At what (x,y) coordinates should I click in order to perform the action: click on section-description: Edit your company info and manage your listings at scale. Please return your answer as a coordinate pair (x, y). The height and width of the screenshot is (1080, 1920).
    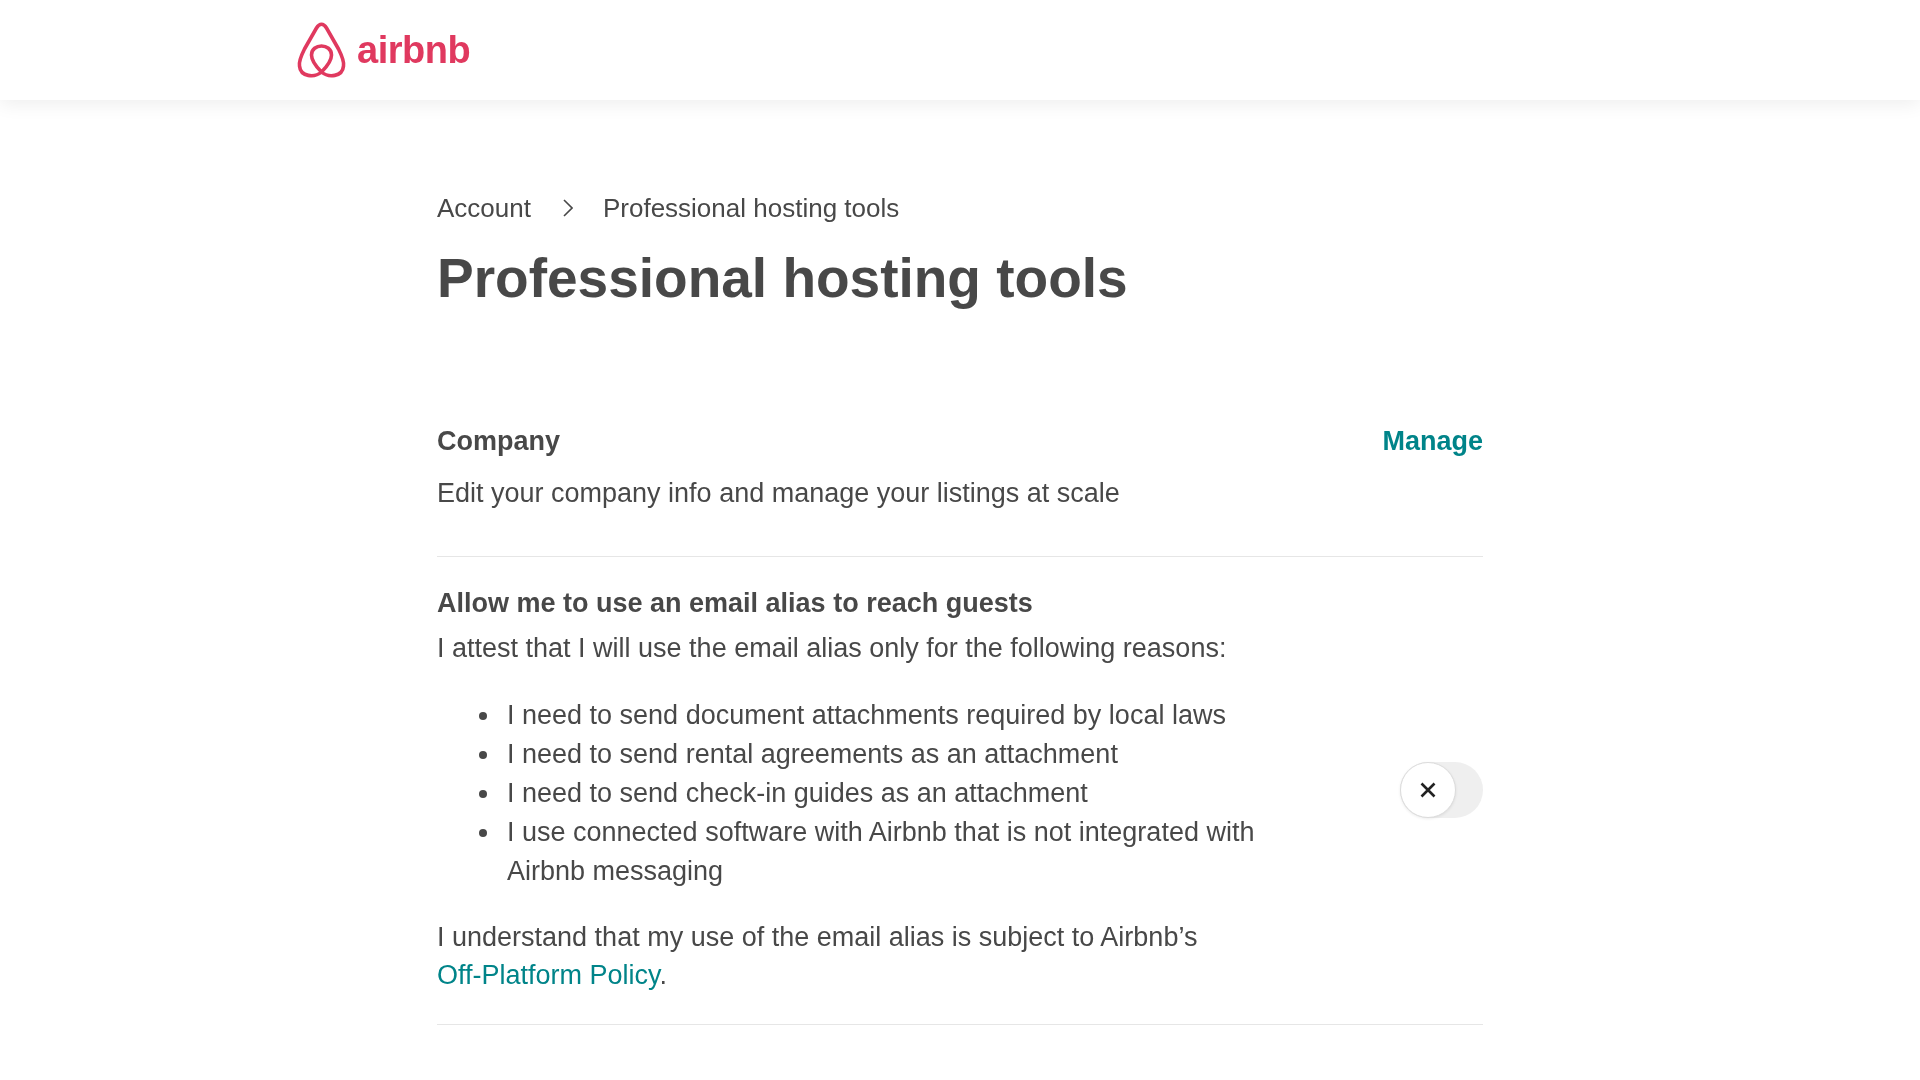
    Looking at the image, I should click on (779, 493).